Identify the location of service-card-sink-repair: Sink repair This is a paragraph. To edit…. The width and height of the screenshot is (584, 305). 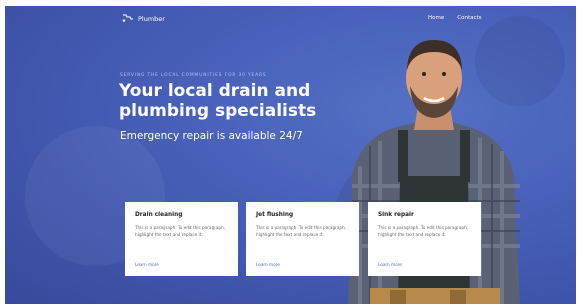
(424, 239).